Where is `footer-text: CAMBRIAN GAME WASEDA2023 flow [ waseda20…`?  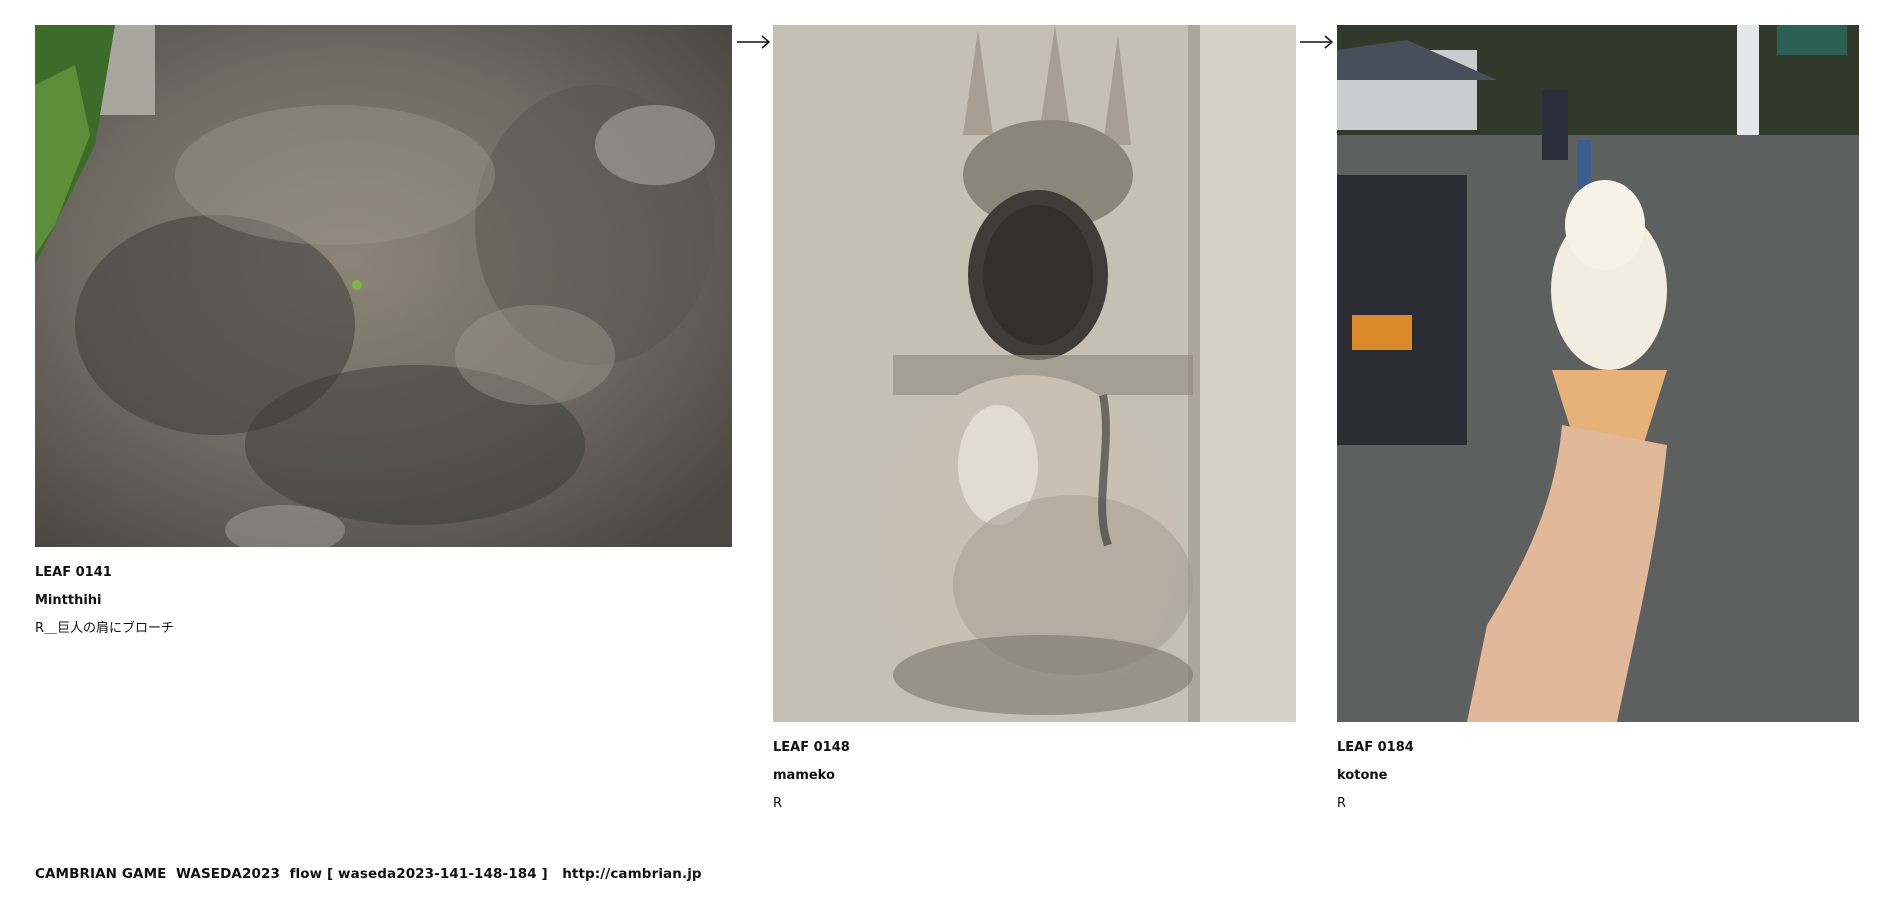 footer-text: CAMBRIAN GAME WASEDA2023 flow [ waseda20… is located at coordinates (368, 874).